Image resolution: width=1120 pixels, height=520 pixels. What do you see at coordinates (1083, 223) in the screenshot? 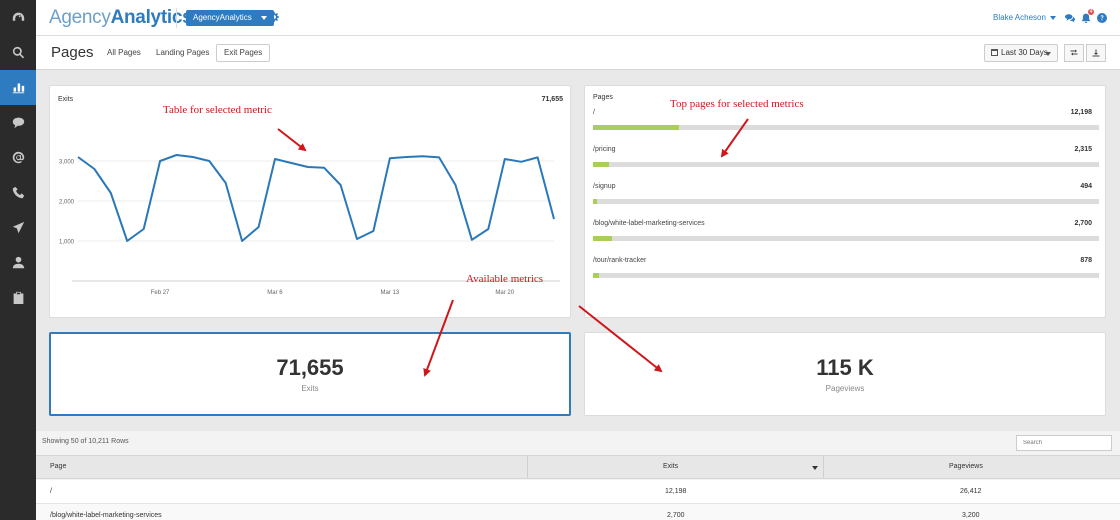
I see `top-page-value: 2,700` at bounding box center [1083, 223].